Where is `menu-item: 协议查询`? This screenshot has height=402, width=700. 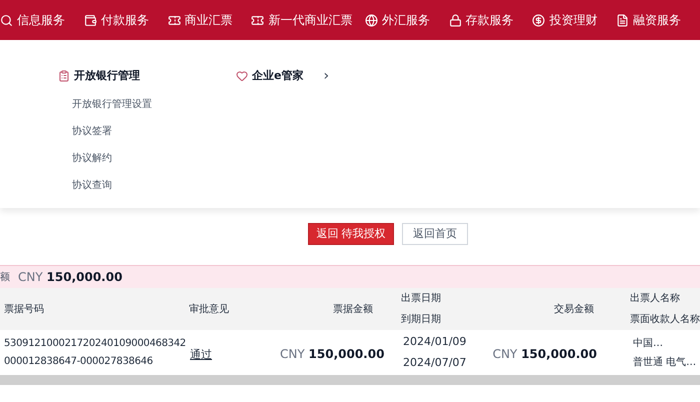 menu-item: 协议查询 is located at coordinates (112, 185).